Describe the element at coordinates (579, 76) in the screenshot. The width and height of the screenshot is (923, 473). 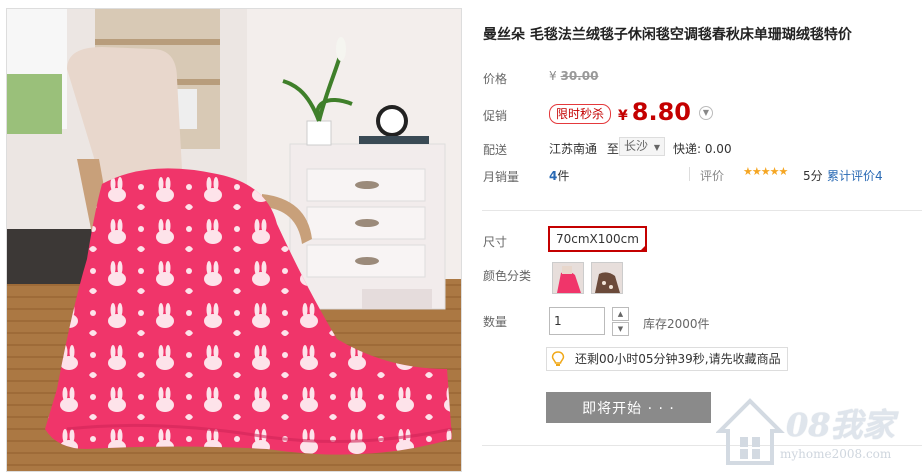
I see `original-price-value: 30.00` at that location.